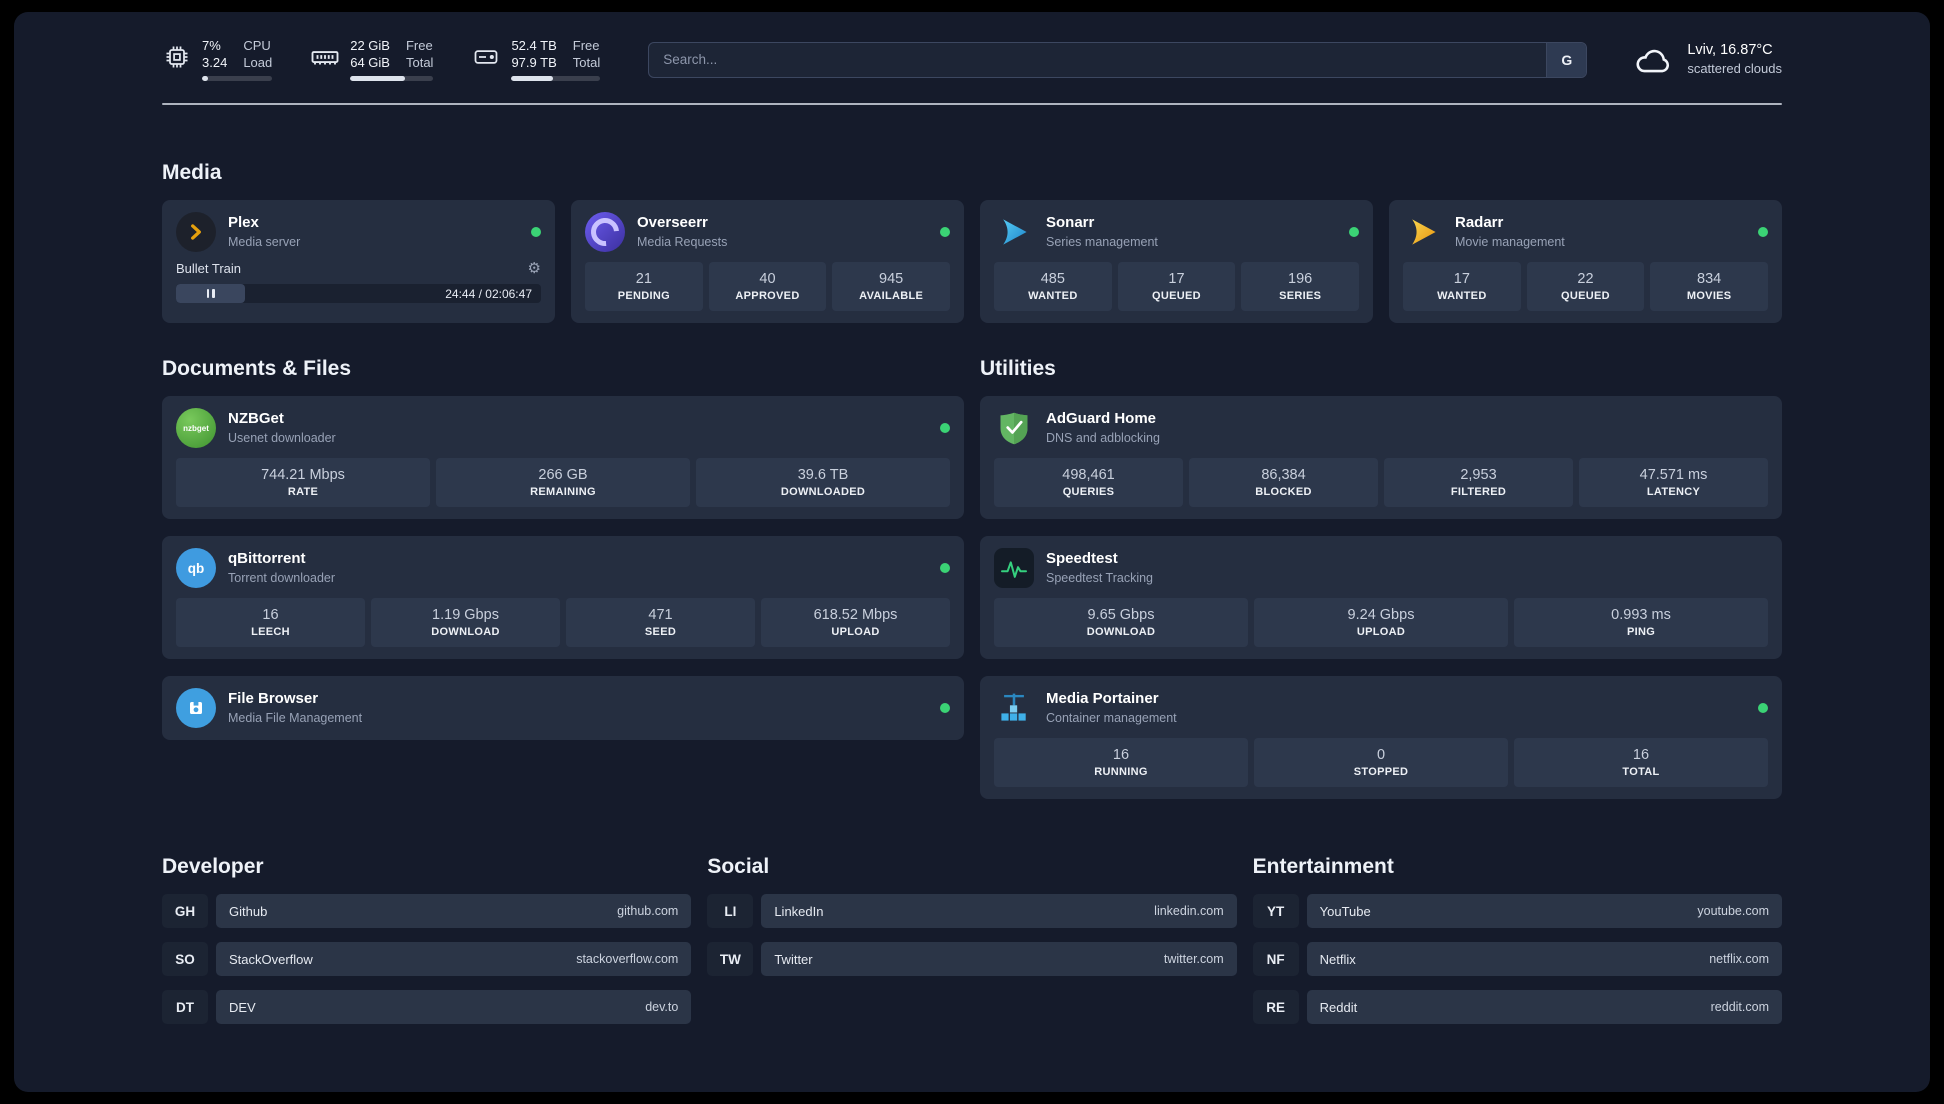 The width and height of the screenshot is (1944, 1104). I want to click on card-filebrowser: File Browser Media File Management, so click(563, 708).